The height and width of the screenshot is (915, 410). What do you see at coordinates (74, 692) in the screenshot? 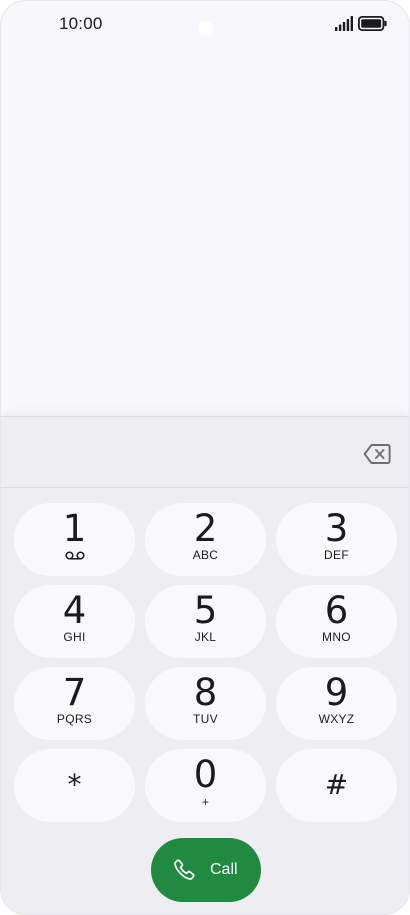
I see `key-digit: 7` at bounding box center [74, 692].